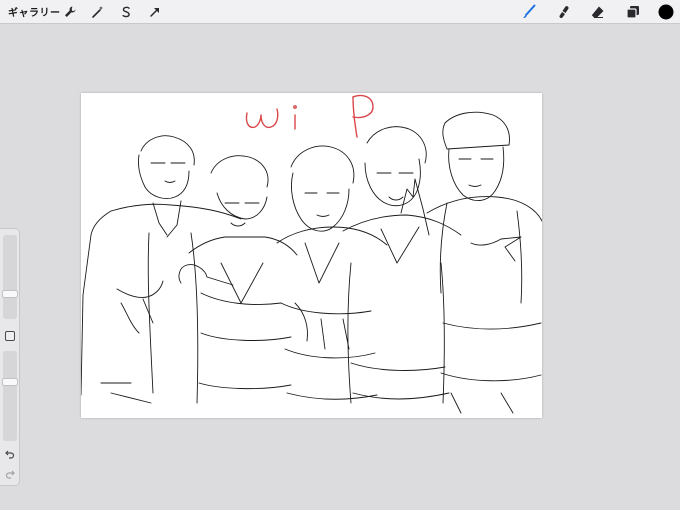  I want to click on gallery-button: ギャラリー, so click(34, 11).